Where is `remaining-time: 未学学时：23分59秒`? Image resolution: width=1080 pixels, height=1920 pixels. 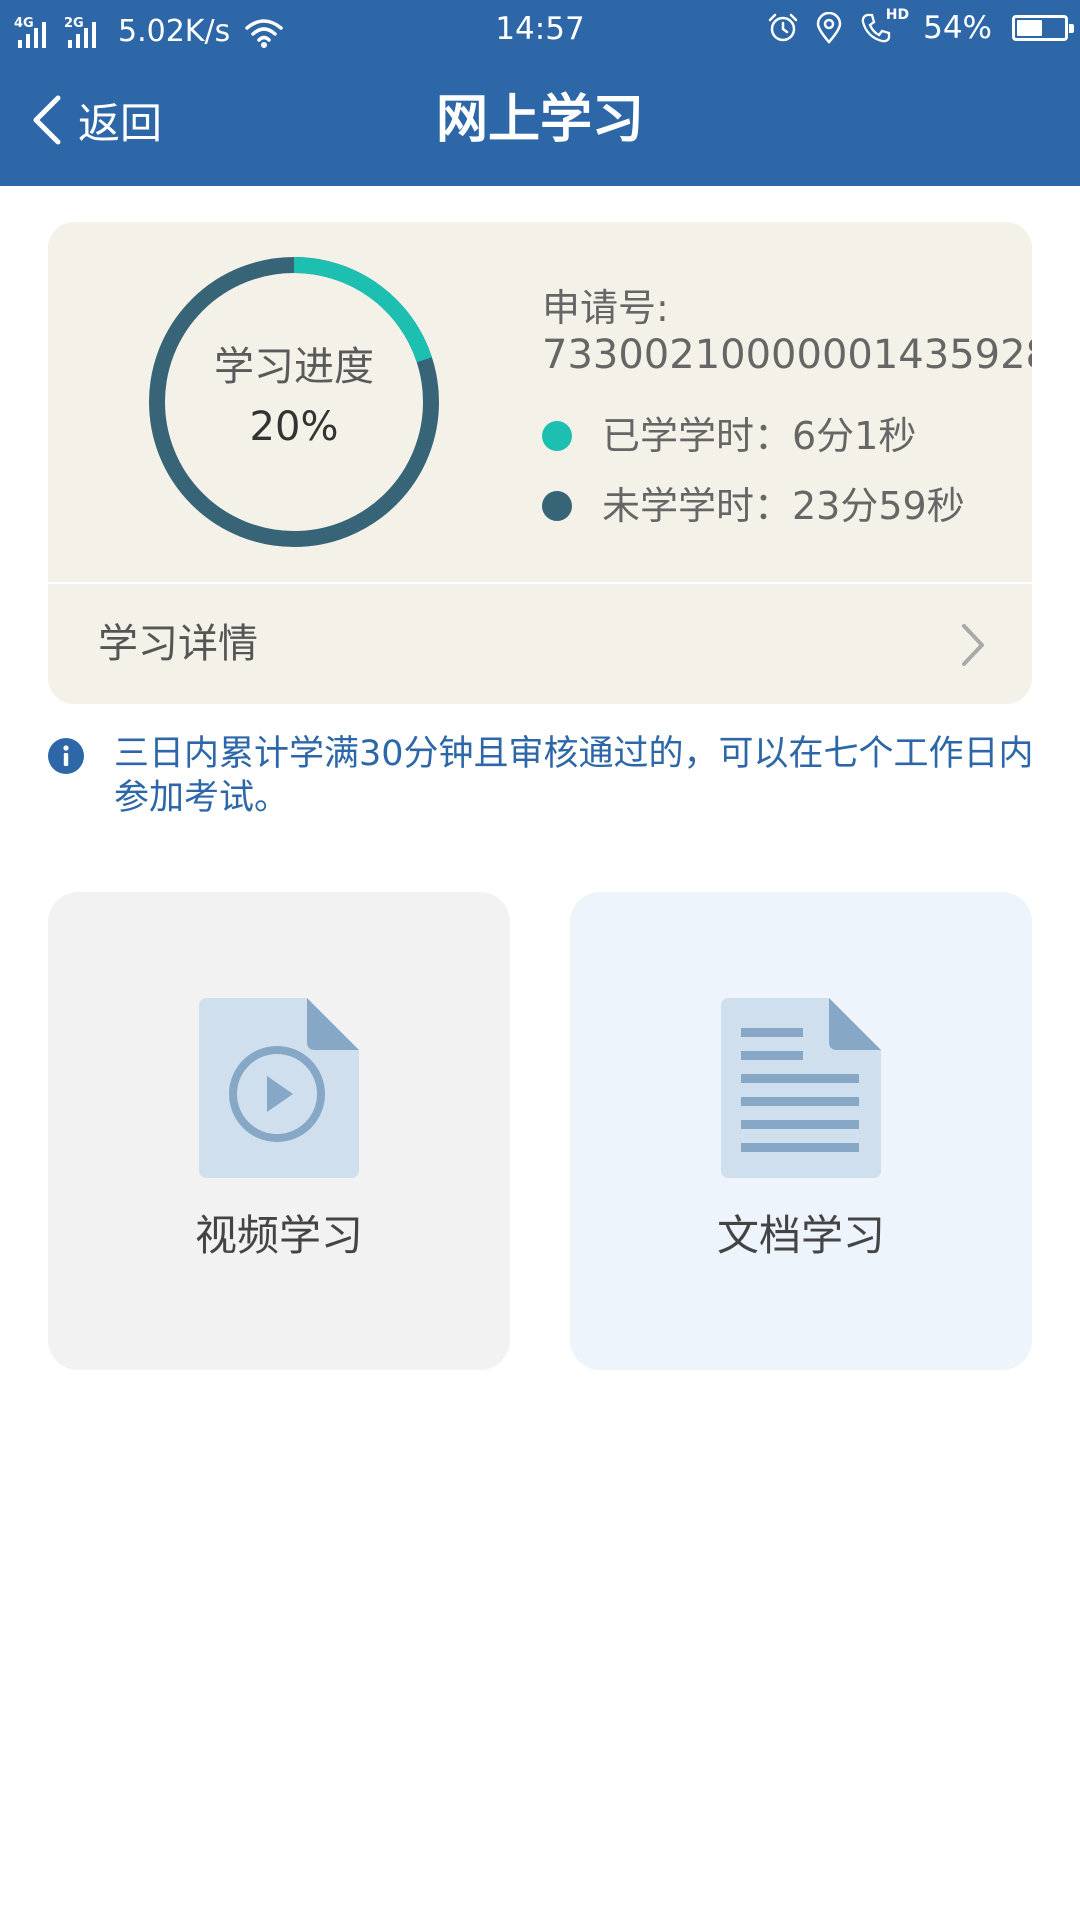
remaining-time: 未学学时：23分59秒 is located at coordinates (783, 506).